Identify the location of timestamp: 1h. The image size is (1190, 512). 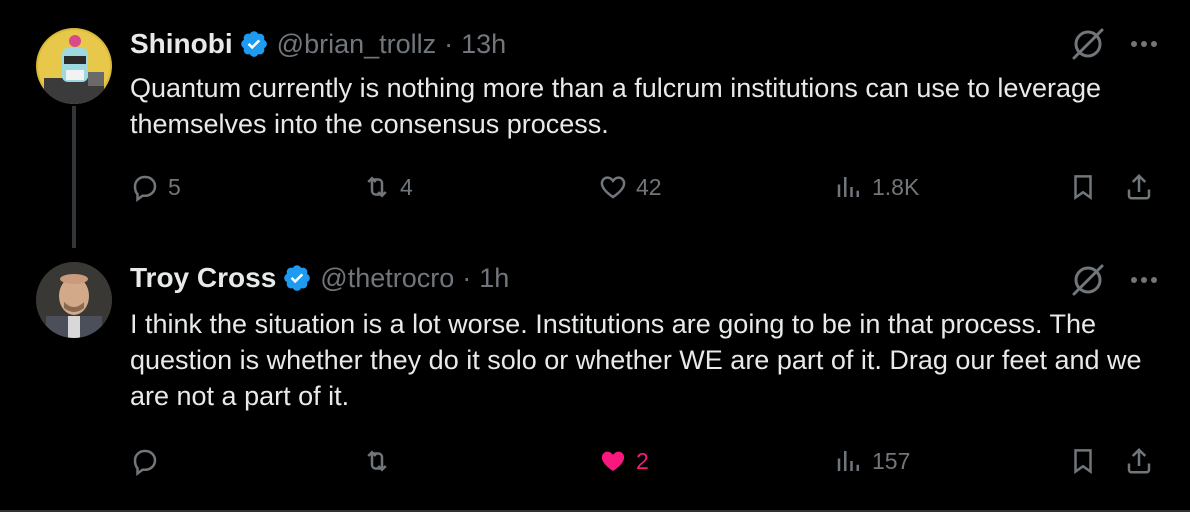
(494, 278).